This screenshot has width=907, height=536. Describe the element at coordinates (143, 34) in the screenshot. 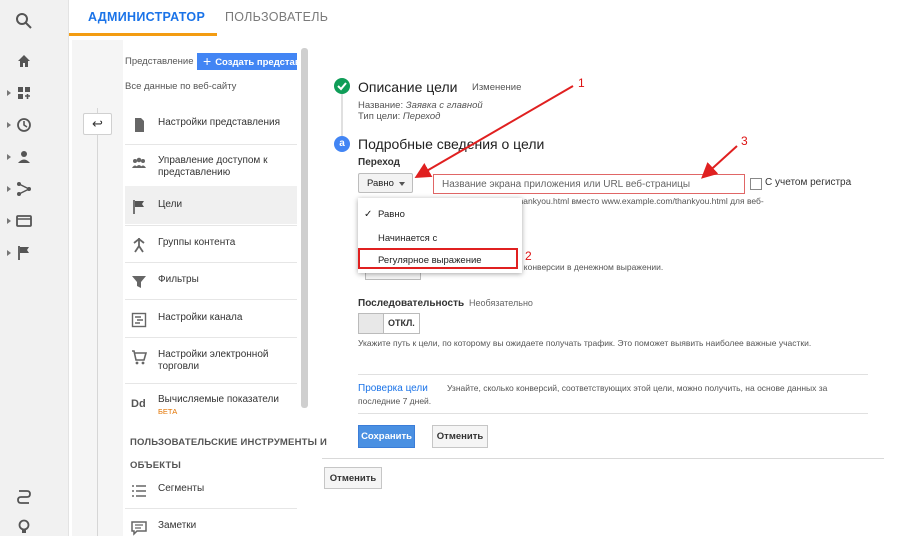

I see `active-tab-indicator` at that location.